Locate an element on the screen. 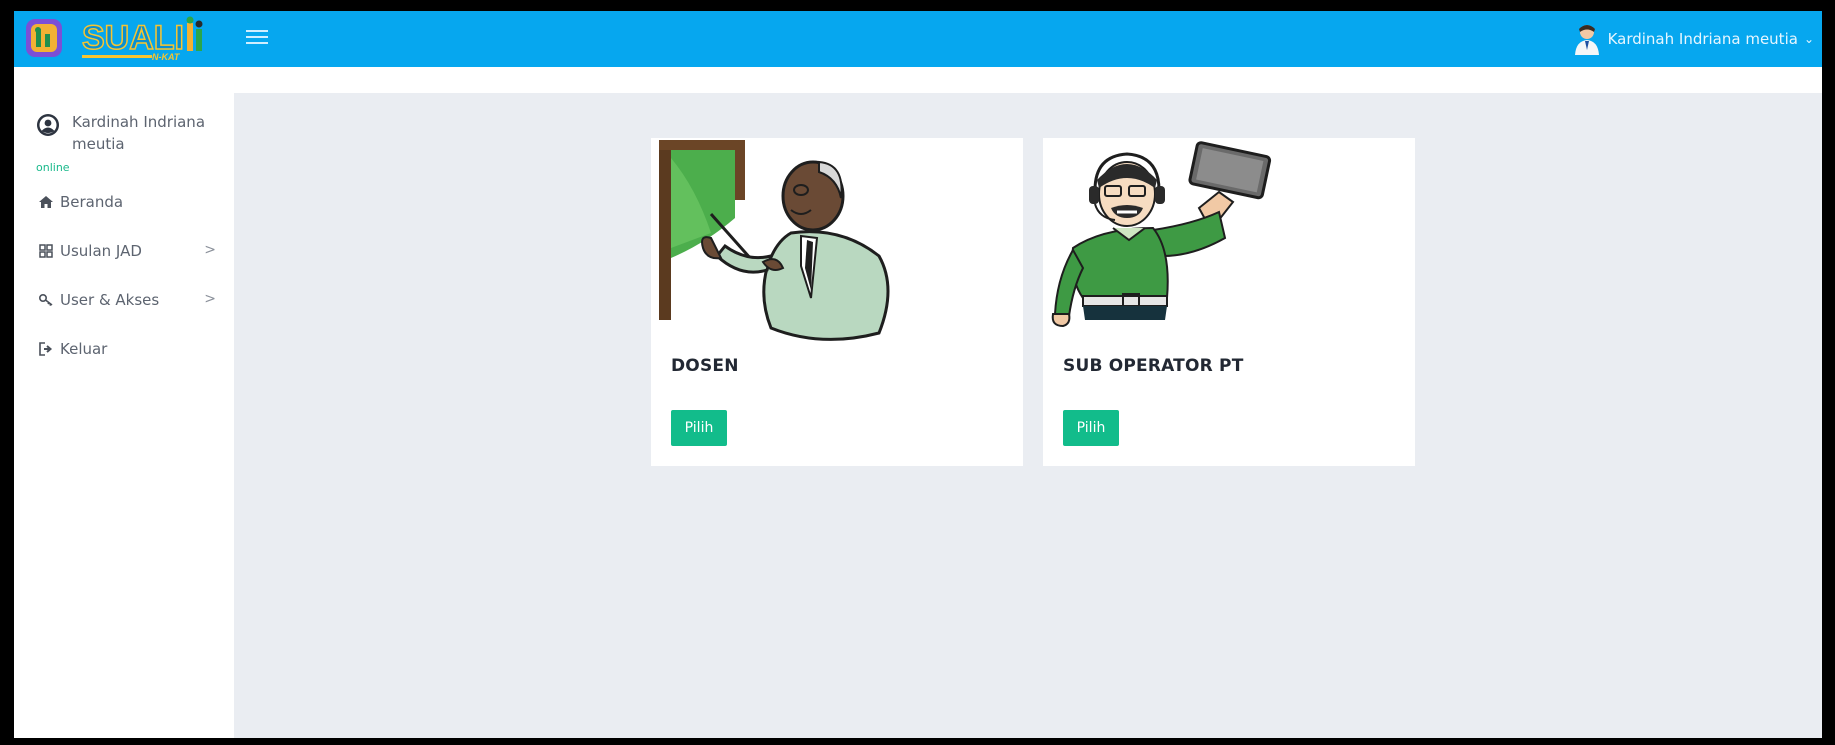 This screenshot has width=1835, height=745. role-card-sub-operator-pt: SUB OPERATOR PT Pilih is located at coordinates (1229, 302).